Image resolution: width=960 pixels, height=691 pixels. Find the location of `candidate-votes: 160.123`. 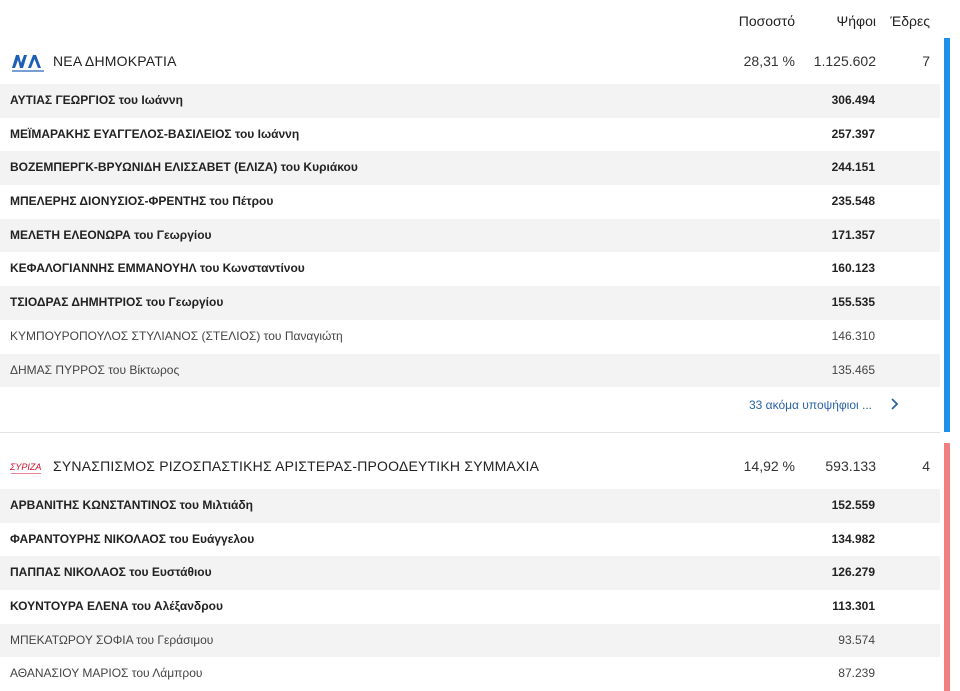

candidate-votes: 160.123 is located at coordinates (853, 268).